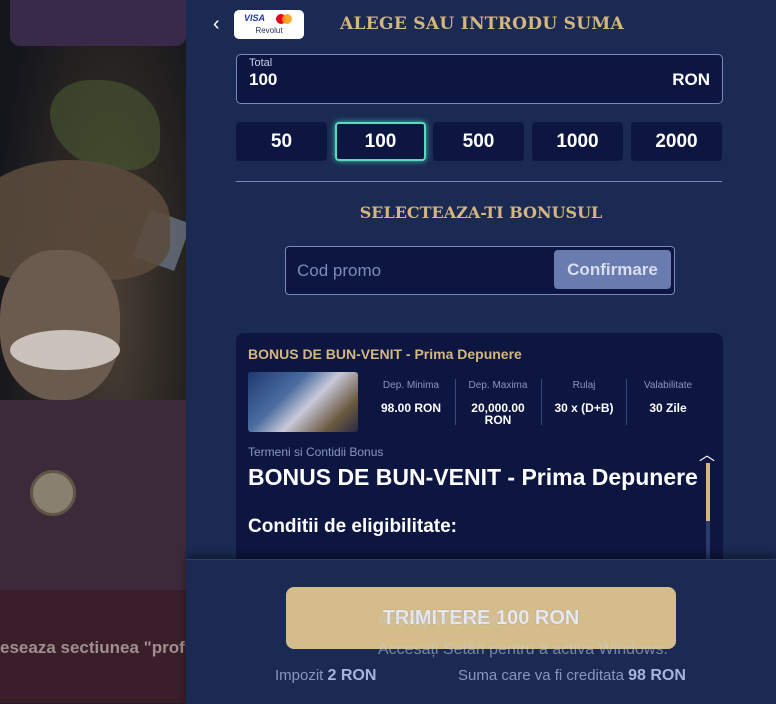  What do you see at coordinates (385, 354) in the screenshot?
I see `bonus-title: BONUS DE BUN-VENIT - Prima Depunere` at bounding box center [385, 354].